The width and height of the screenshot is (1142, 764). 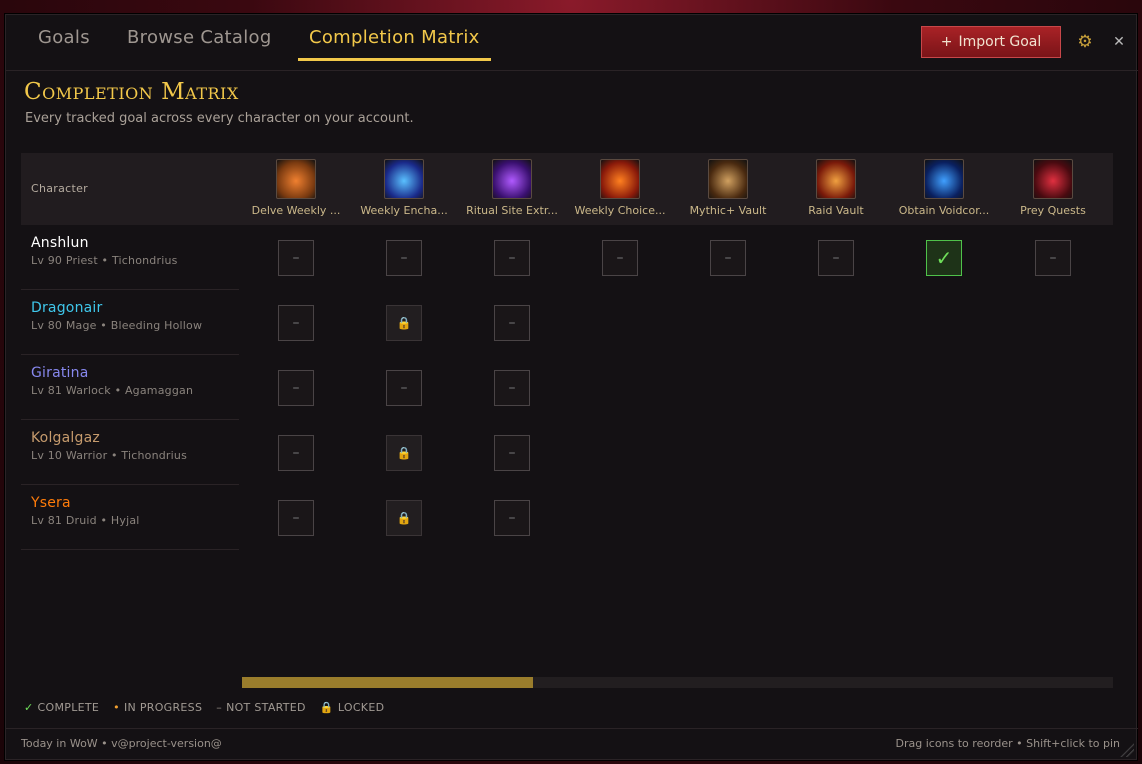 I want to click on tab-goals: Goals, so click(x=64, y=43).